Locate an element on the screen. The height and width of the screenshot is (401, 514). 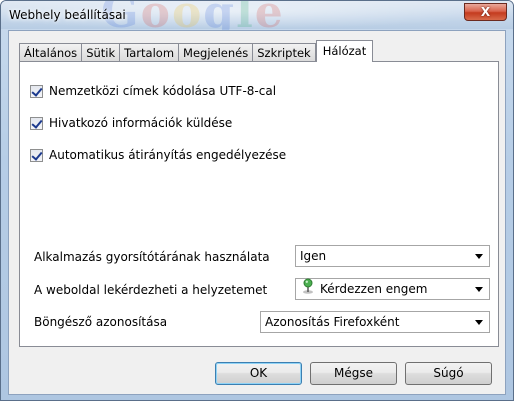
cancel-button: Mégse is located at coordinates (353, 373).